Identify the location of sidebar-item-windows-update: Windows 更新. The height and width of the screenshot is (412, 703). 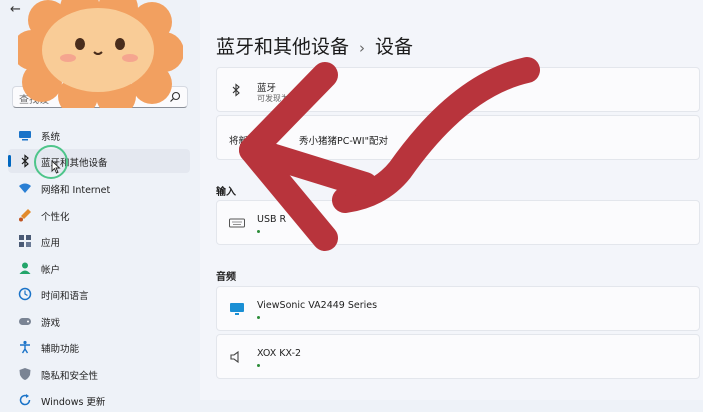
(99, 400).